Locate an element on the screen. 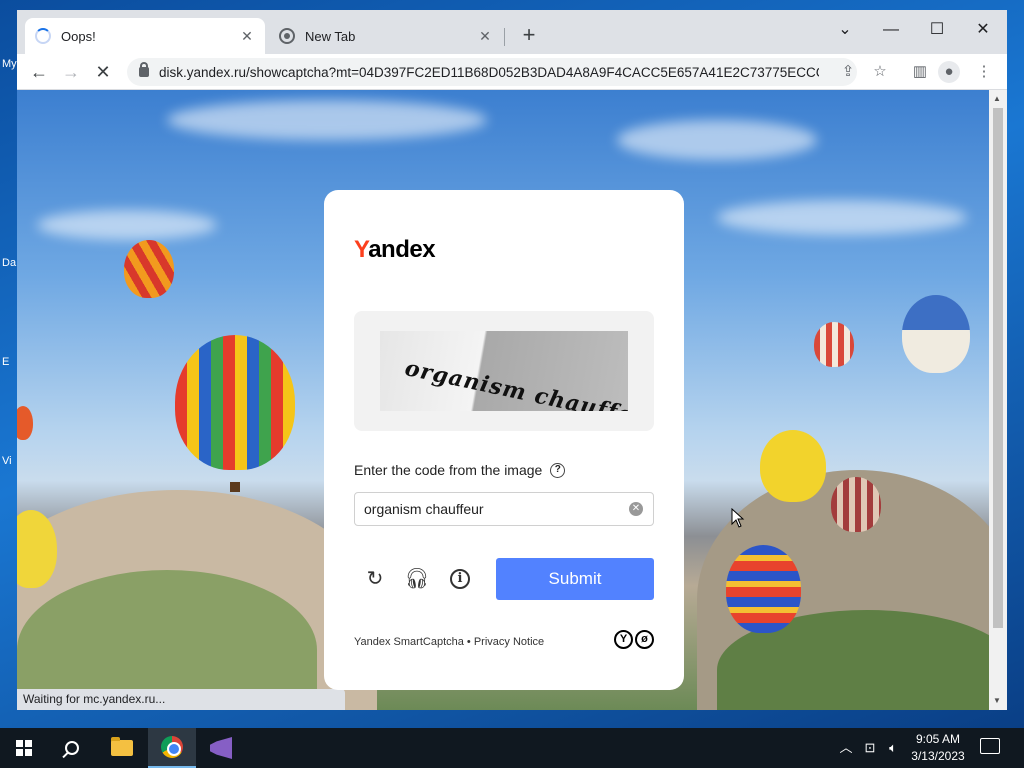  loading-spinner-icon is located at coordinates (43, 36).